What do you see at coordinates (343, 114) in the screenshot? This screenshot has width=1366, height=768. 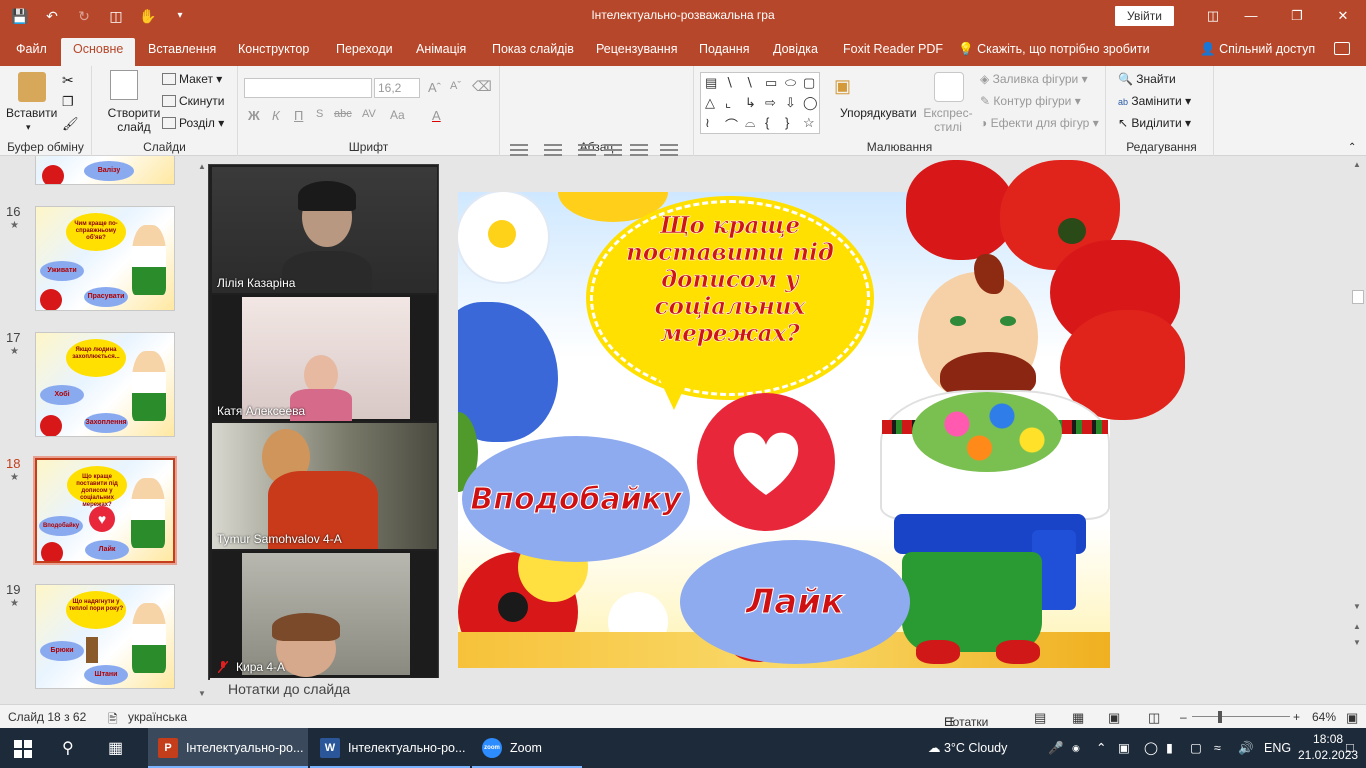 I see `strikethrough-button: abc` at bounding box center [343, 114].